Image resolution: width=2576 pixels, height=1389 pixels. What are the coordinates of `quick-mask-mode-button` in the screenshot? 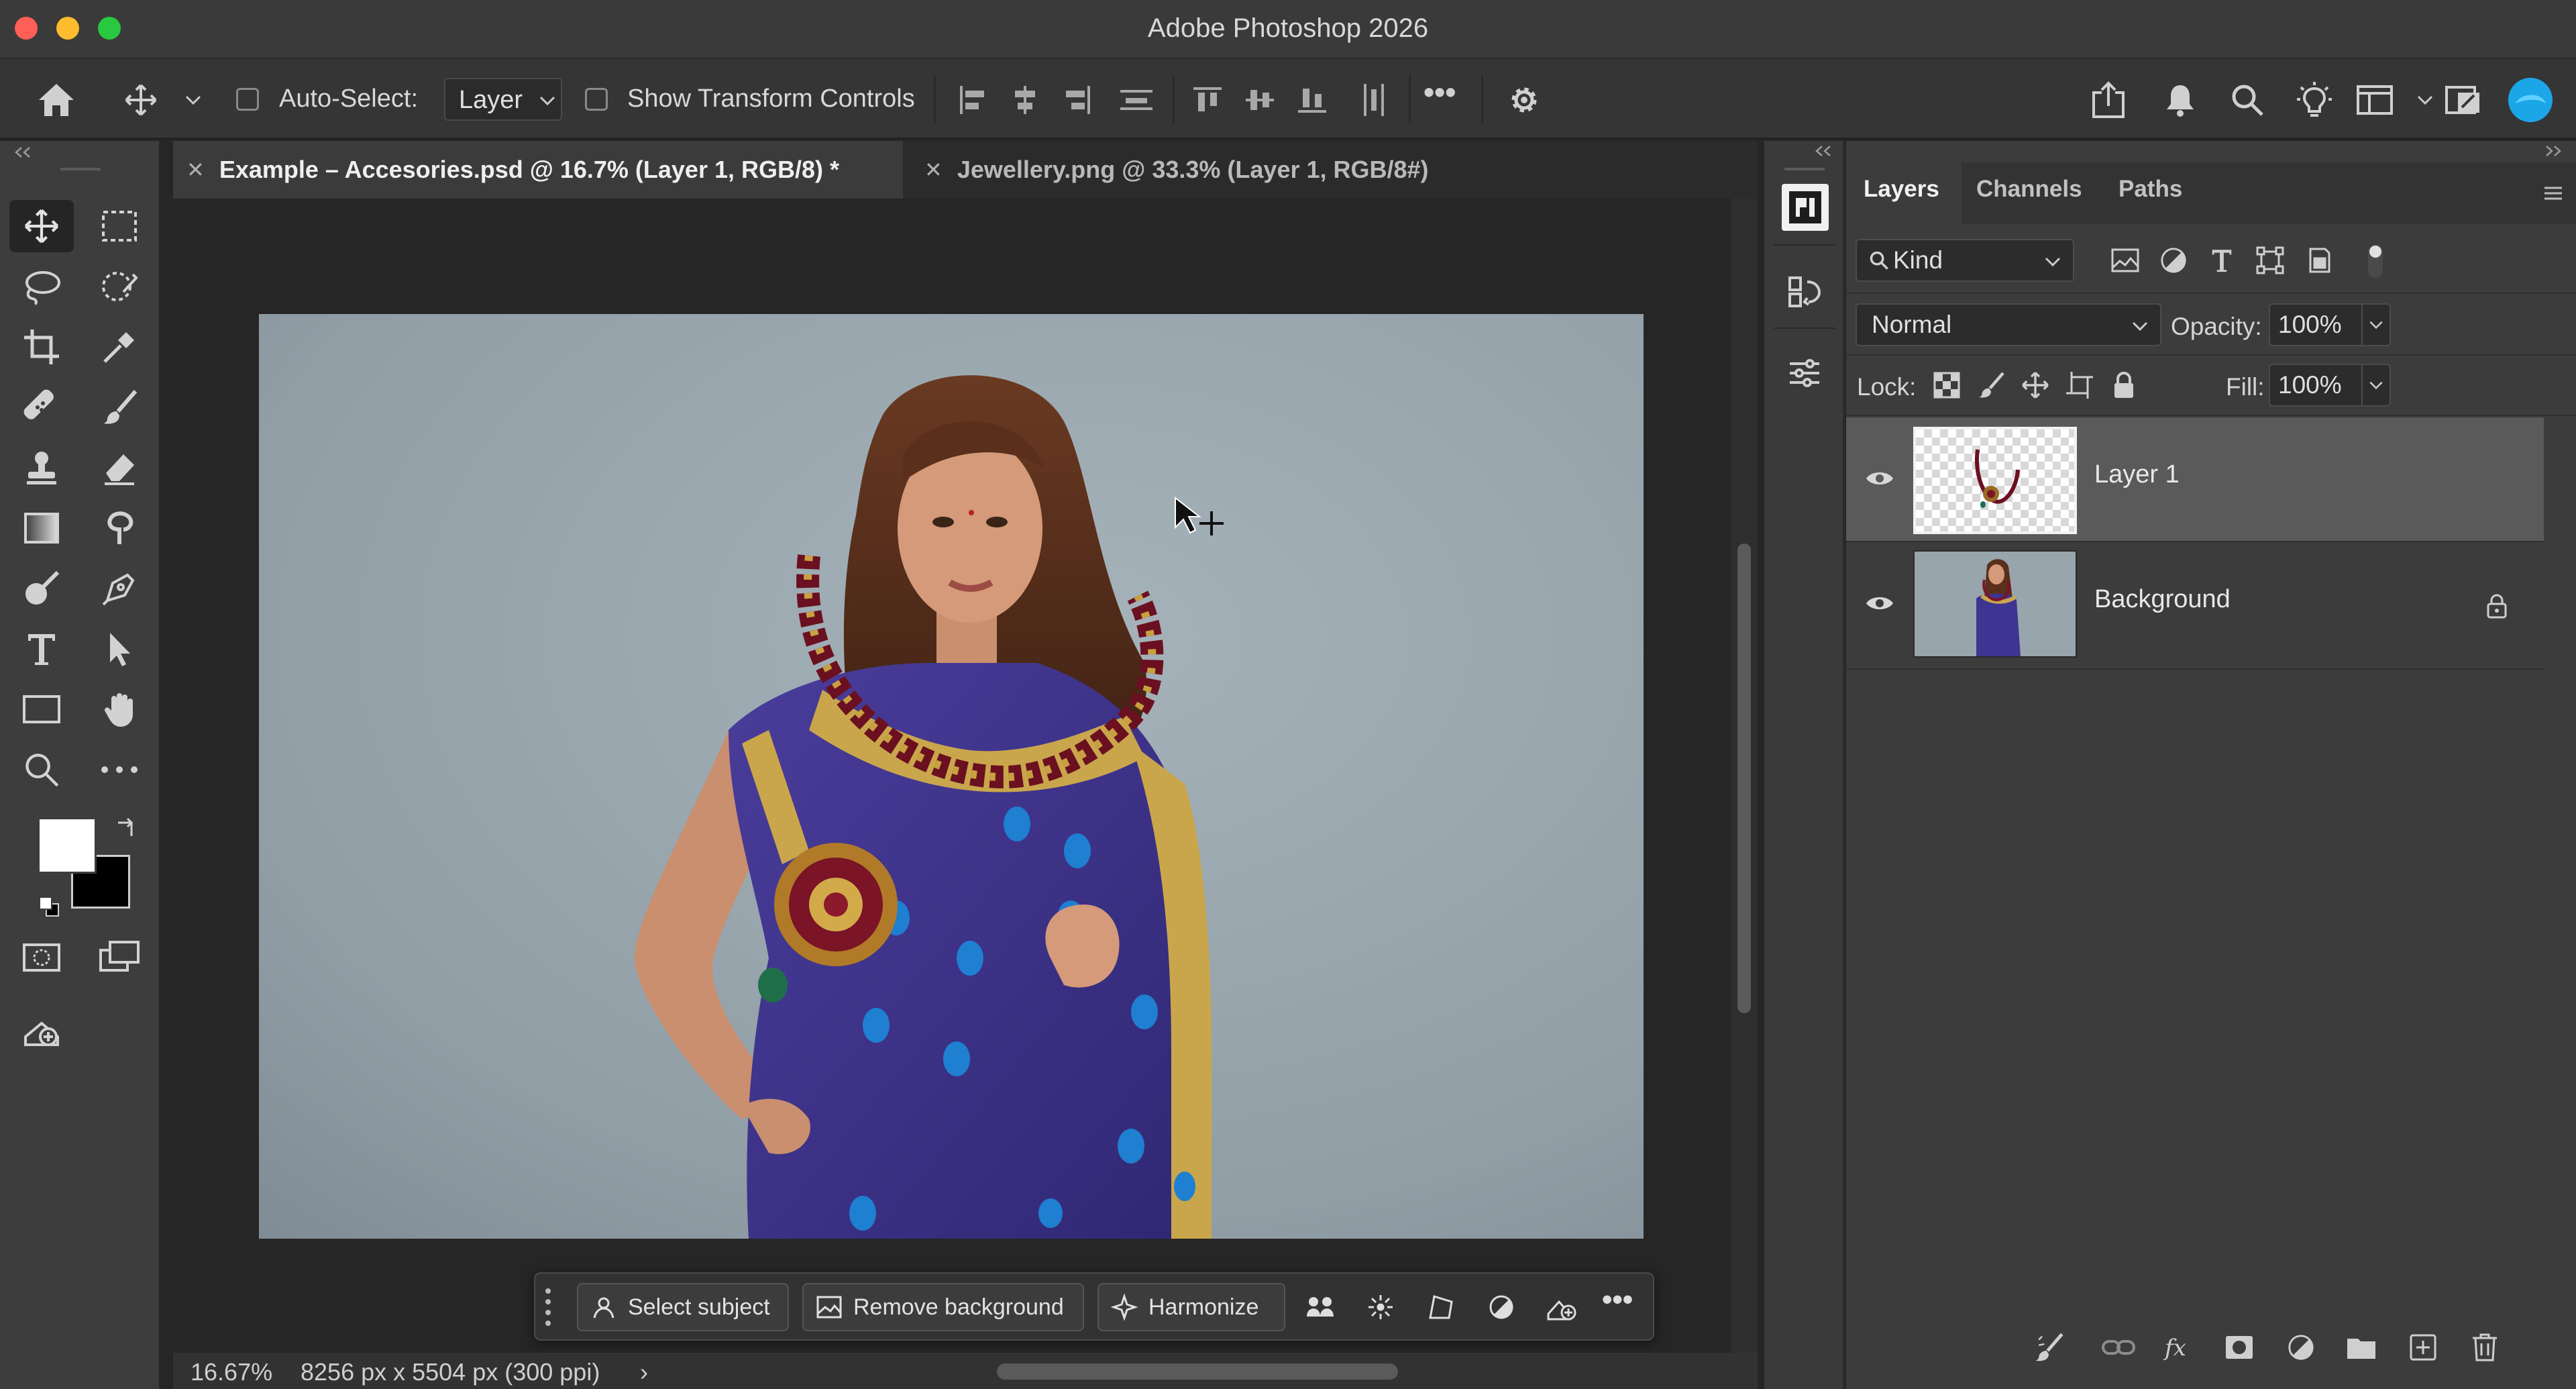 It's located at (41, 958).